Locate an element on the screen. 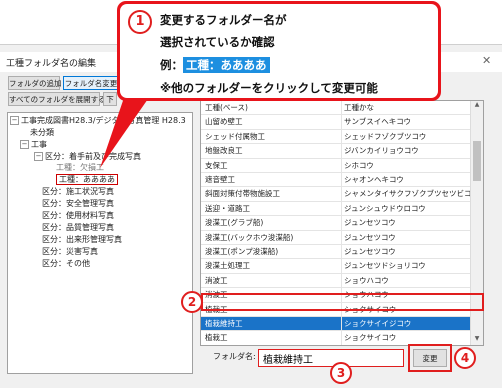 Image resolution: width=502 pixels, height=388 pixels. step-marker-1: 1 is located at coordinates (140, 22).